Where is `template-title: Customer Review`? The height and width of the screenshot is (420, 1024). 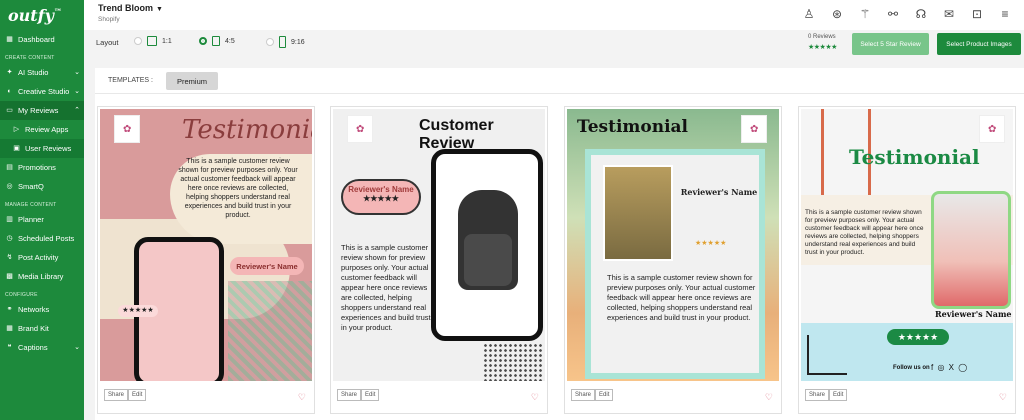
template-title: Customer Review is located at coordinates (456, 134).